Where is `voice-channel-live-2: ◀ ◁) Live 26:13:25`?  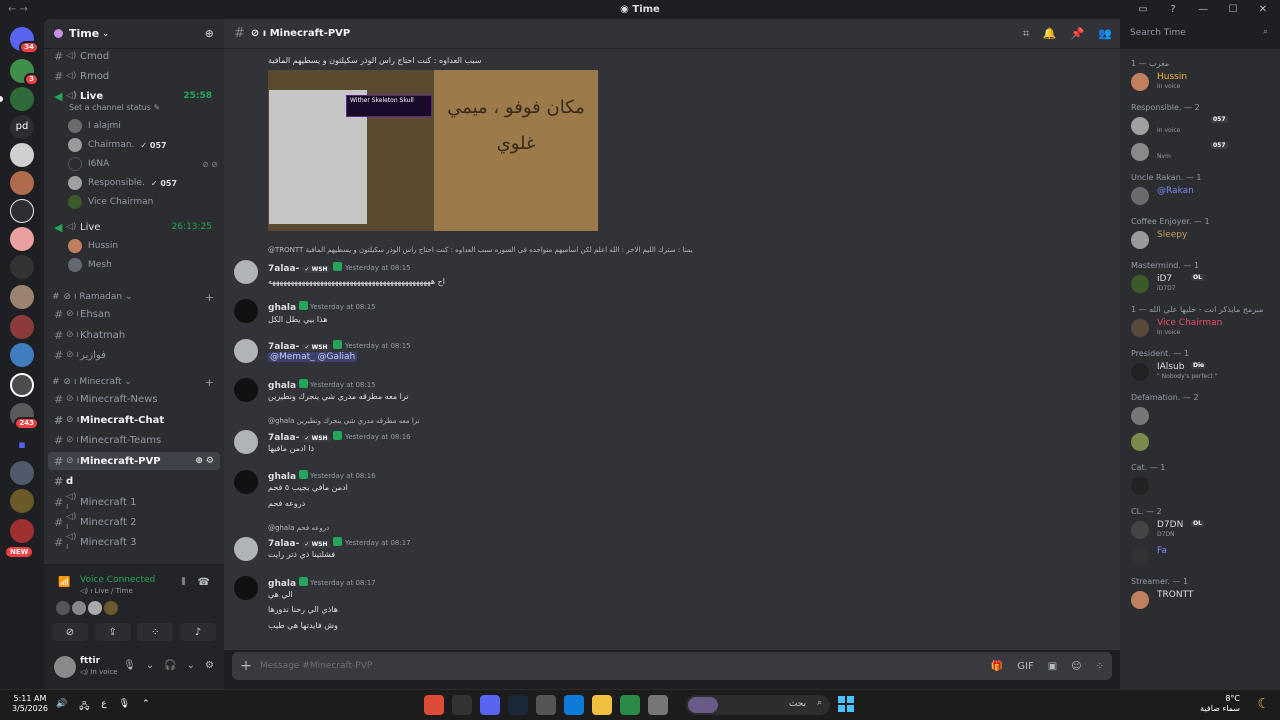 voice-channel-live-2: ◀ ◁) Live 26:13:25 is located at coordinates (134, 227).